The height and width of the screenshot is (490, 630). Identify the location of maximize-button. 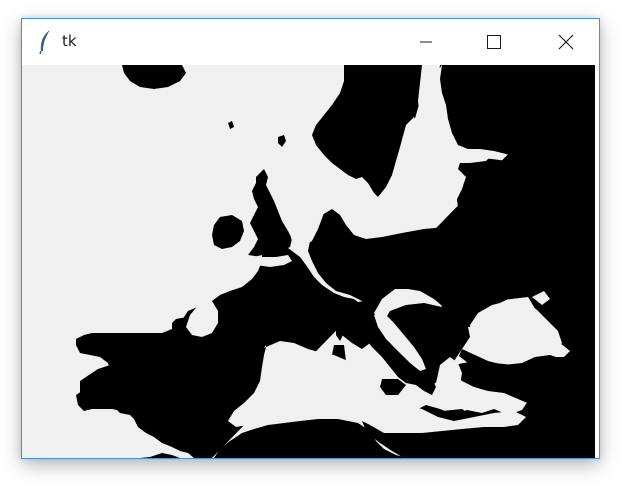
(494, 42).